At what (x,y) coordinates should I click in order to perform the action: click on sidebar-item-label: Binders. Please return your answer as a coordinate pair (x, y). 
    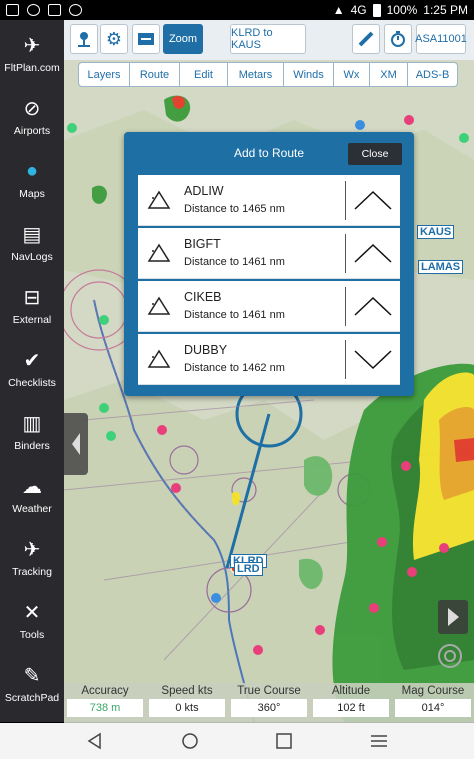
    Looking at the image, I should click on (32, 446).